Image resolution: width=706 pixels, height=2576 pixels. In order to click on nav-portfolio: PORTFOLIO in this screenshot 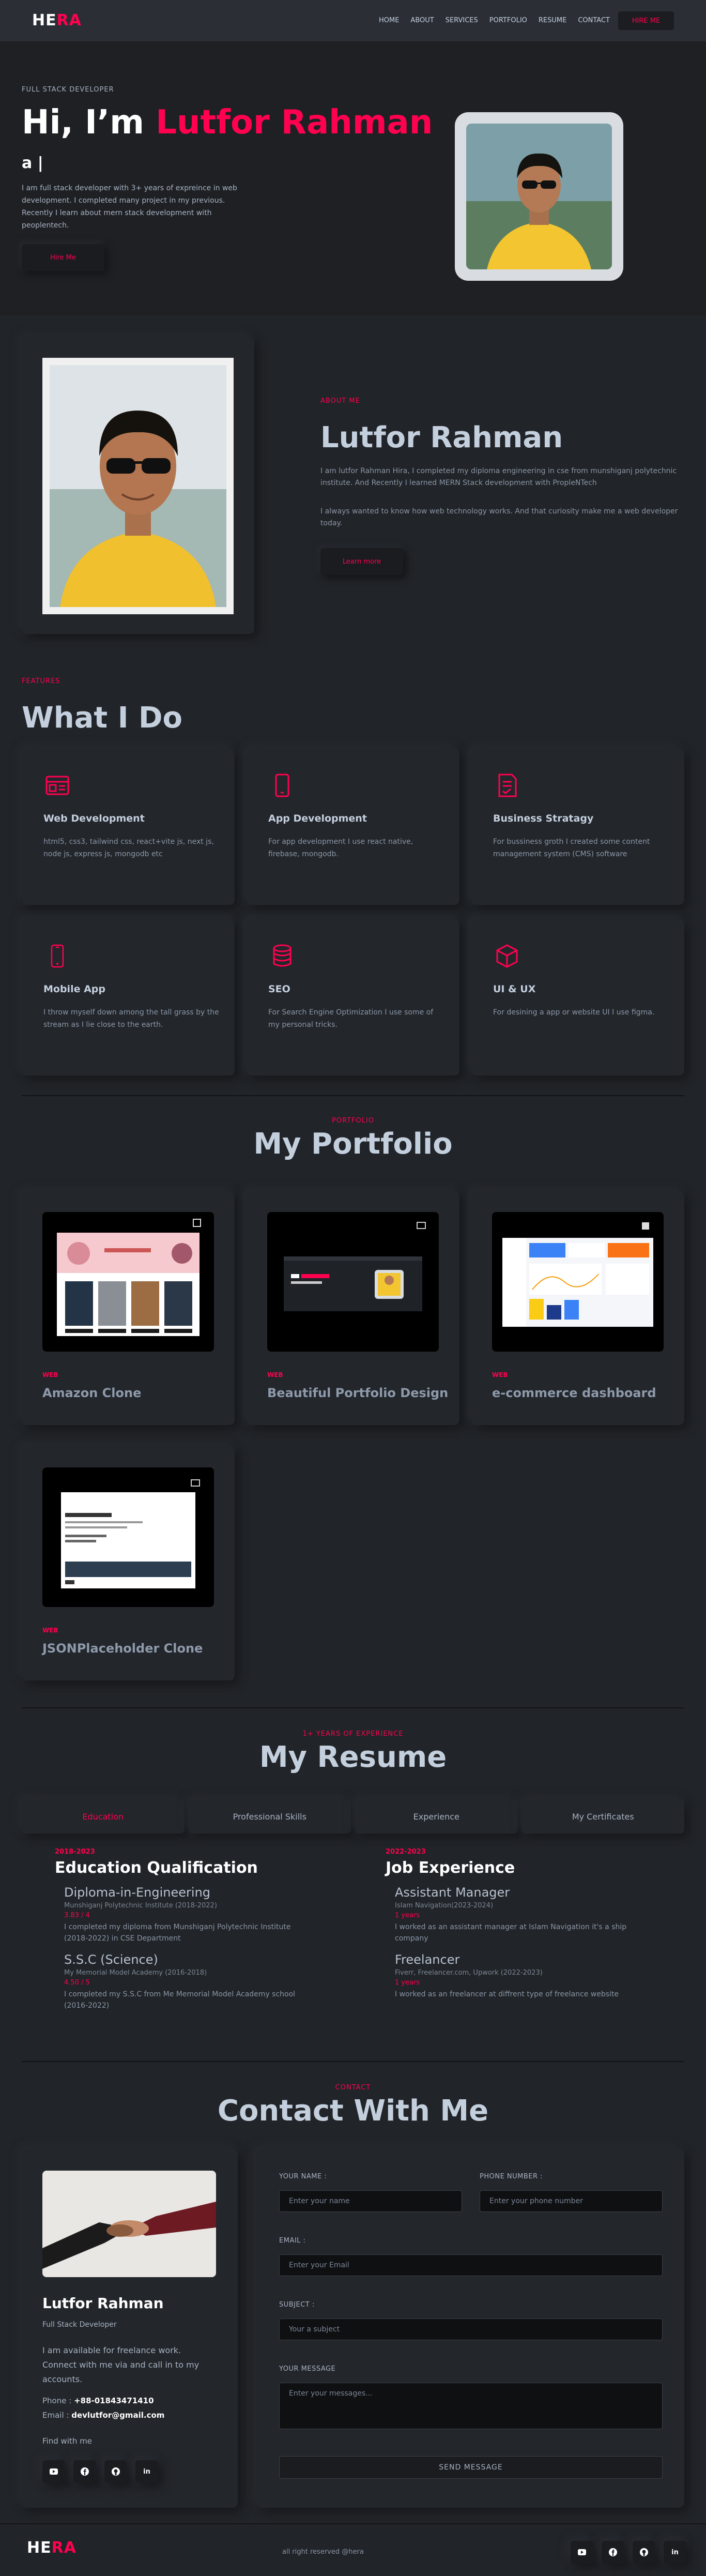, I will do `click(508, 20)`.